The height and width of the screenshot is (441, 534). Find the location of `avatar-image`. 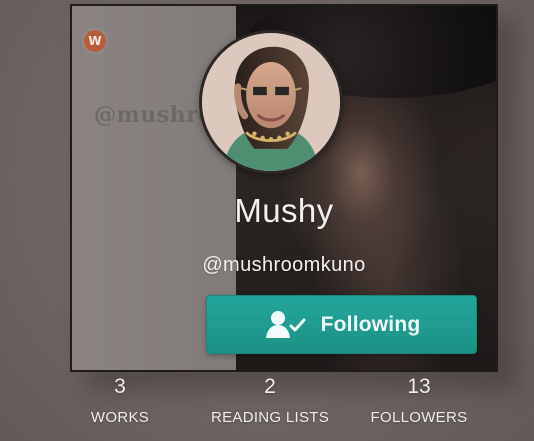

avatar-image is located at coordinates (271, 102).